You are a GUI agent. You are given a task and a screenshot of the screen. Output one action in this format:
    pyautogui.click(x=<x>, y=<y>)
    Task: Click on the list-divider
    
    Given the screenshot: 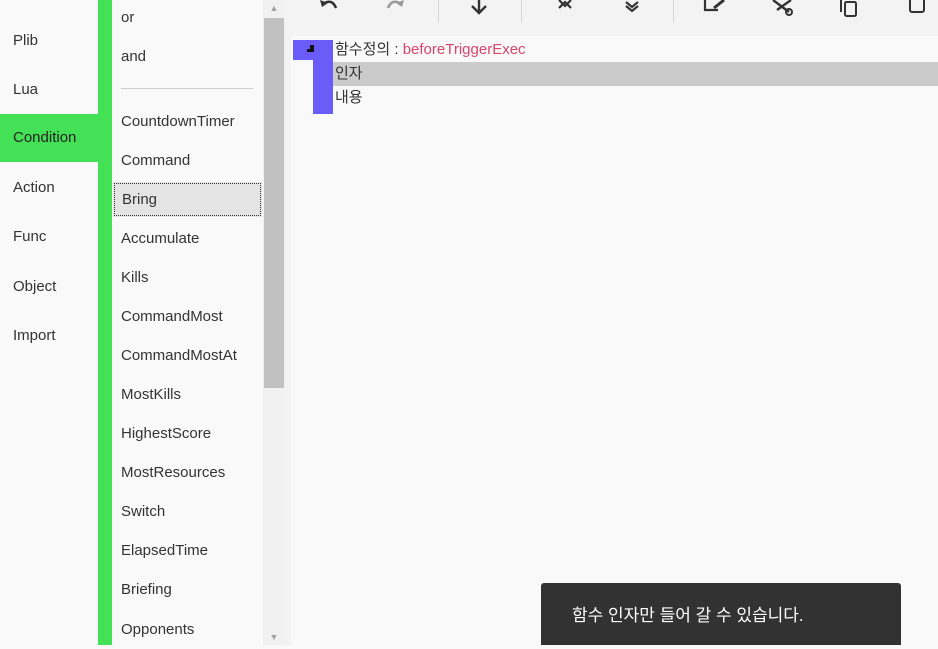 What is the action you would take?
    pyautogui.click(x=187, y=88)
    